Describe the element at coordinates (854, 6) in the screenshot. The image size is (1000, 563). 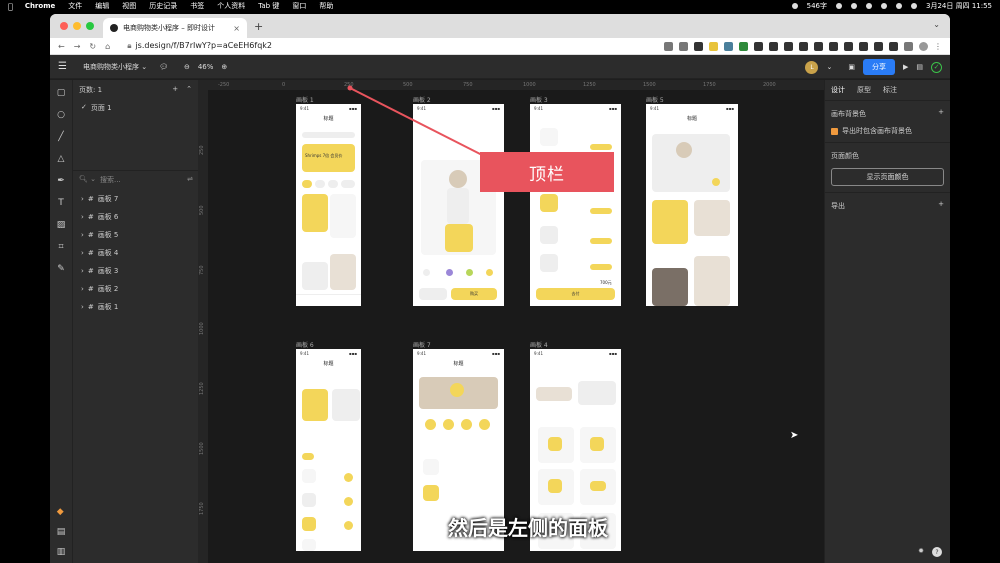
I see `wechat-icon` at that location.